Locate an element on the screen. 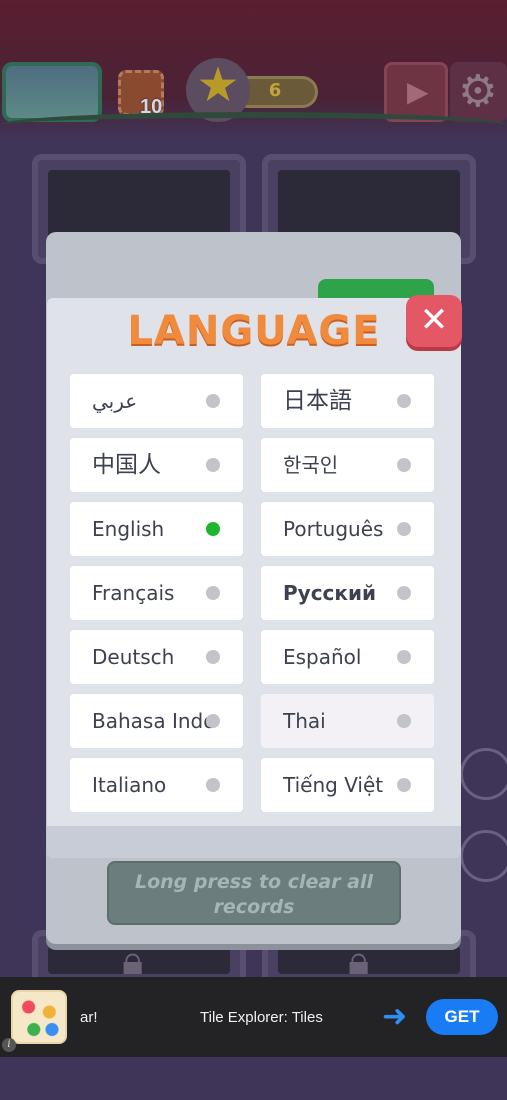 The width and height of the screenshot is (507, 1100). language-label: Русский is located at coordinates (330, 593).